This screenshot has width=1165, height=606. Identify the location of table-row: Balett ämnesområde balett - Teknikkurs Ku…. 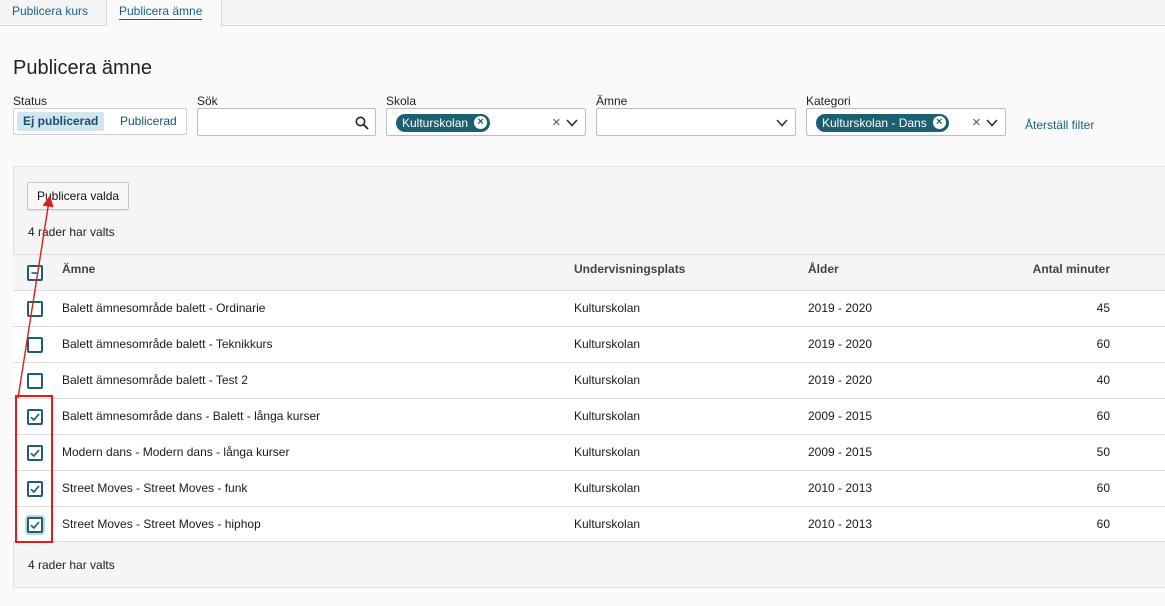
(589, 344).